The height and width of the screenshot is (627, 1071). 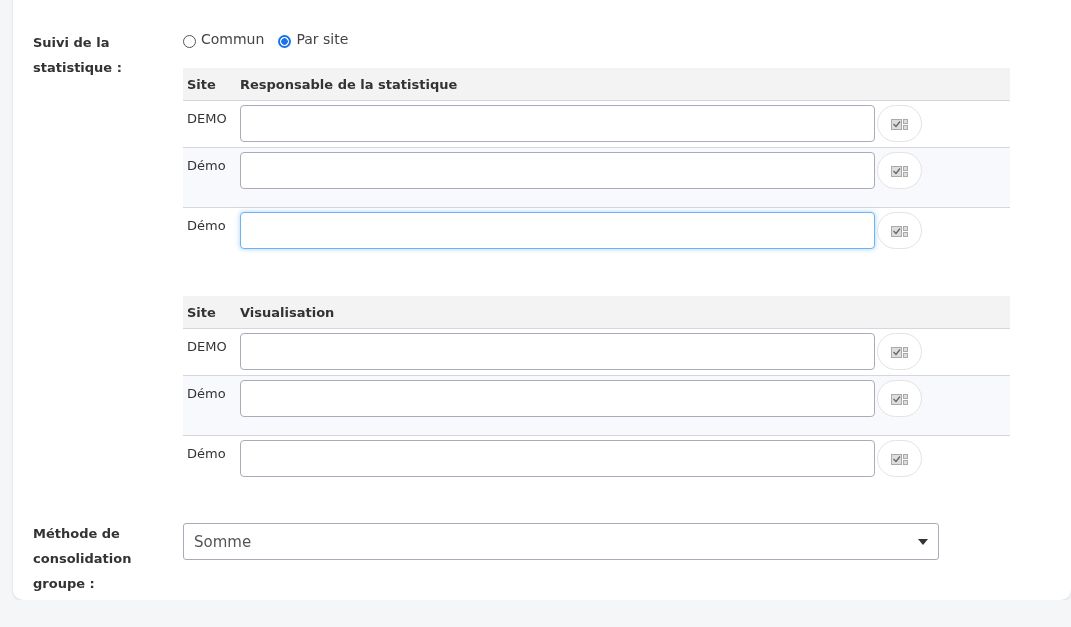 I want to click on column-header: Visualisation, so click(x=287, y=312).